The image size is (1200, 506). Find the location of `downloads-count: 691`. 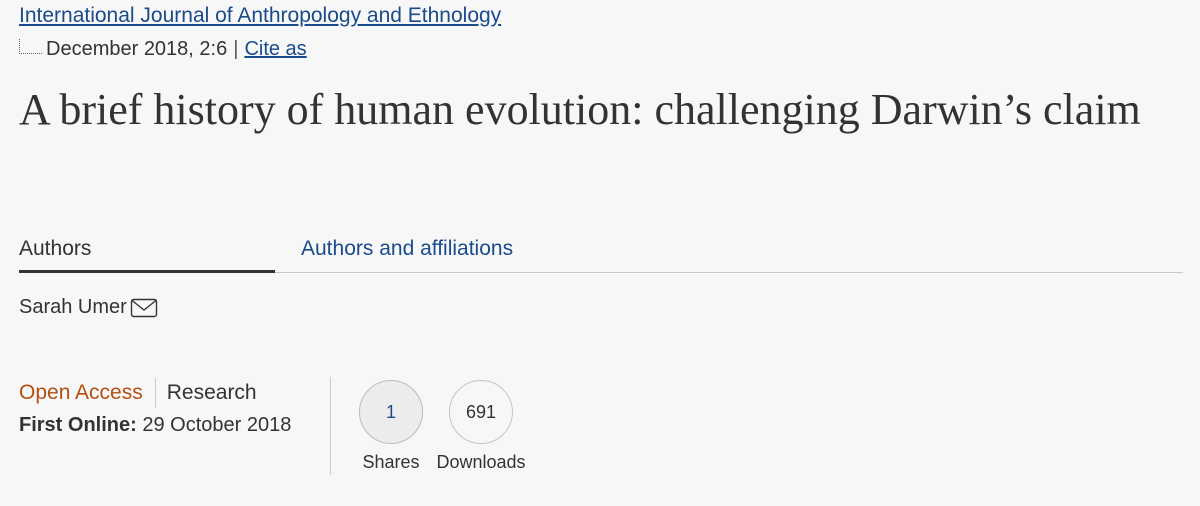

downloads-count: 691 is located at coordinates (481, 412).